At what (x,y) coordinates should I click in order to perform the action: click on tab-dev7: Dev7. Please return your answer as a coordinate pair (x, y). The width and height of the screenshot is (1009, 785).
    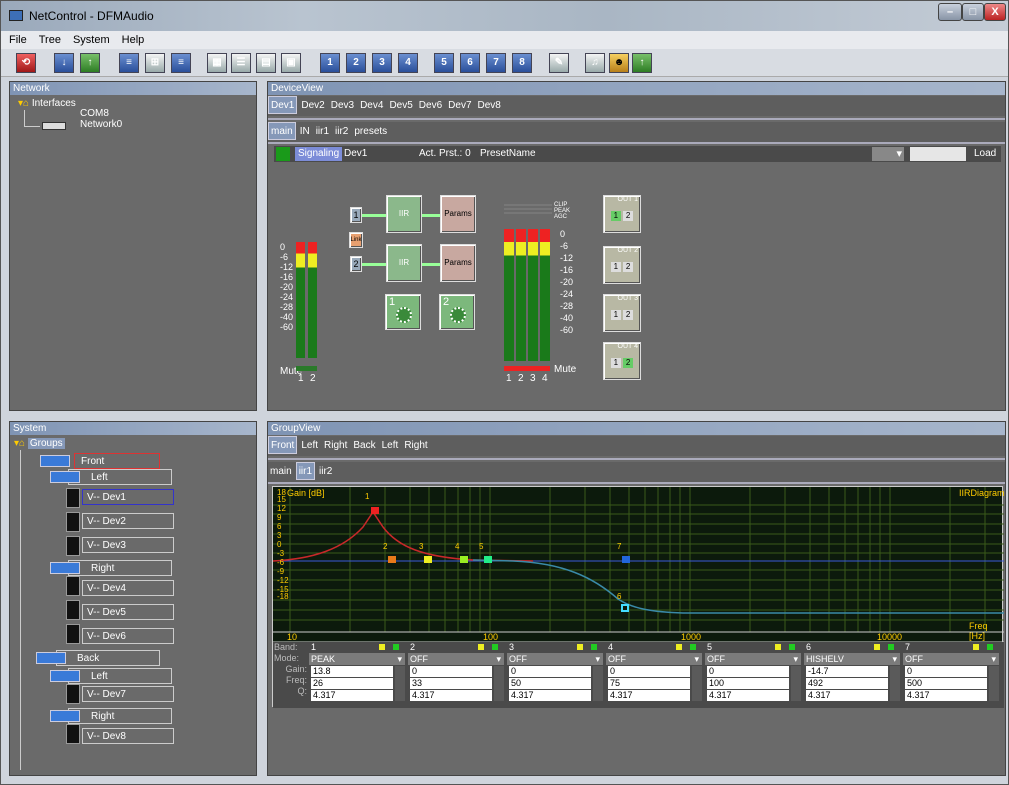
    Looking at the image, I should click on (459, 106).